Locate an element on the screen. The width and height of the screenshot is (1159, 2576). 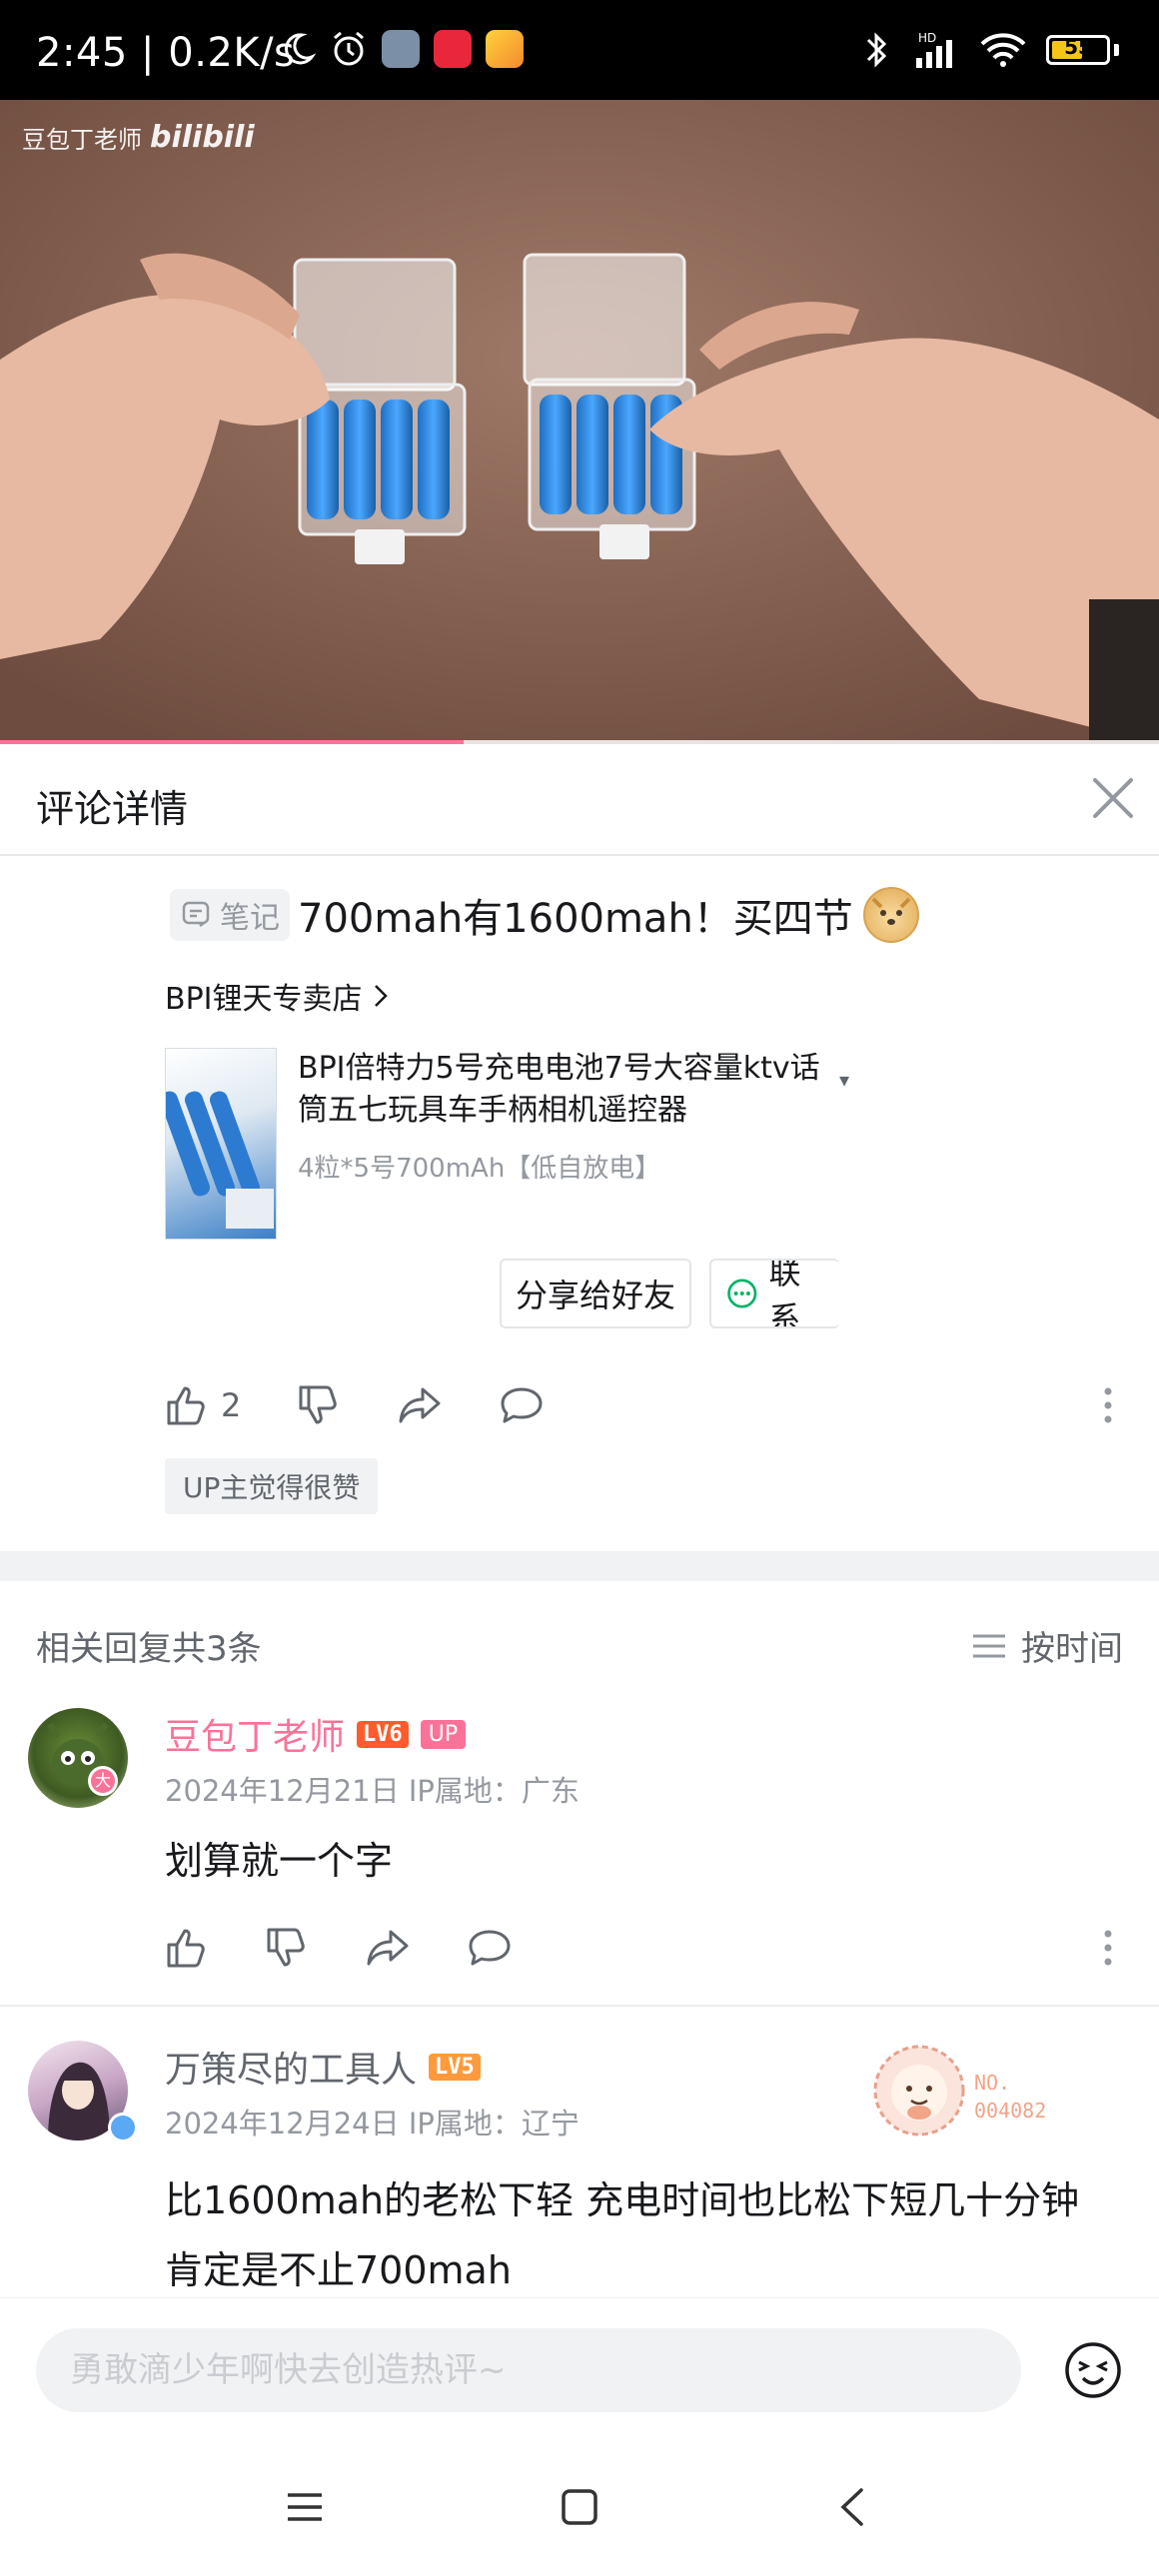
section-divider is located at coordinates (579, 1566).